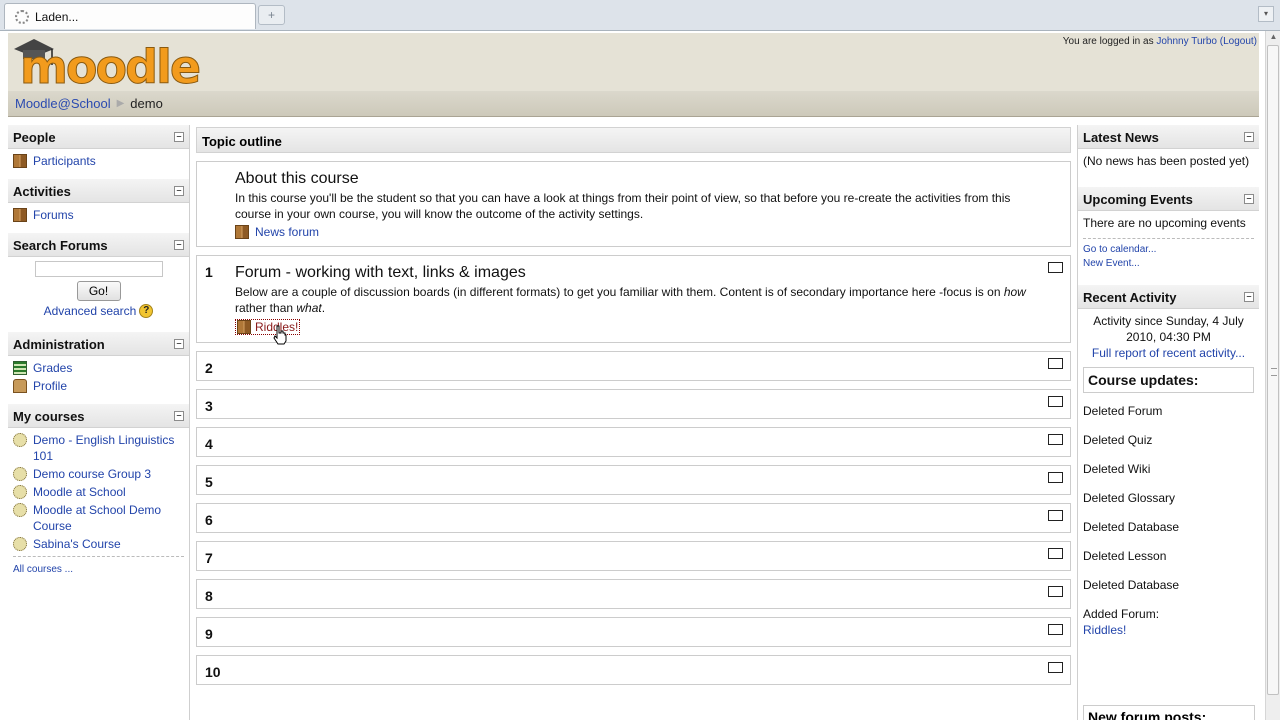 Image resolution: width=1280 pixels, height=720 pixels. I want to click on advanced-search-link: Advanced search, so click(90, 311).